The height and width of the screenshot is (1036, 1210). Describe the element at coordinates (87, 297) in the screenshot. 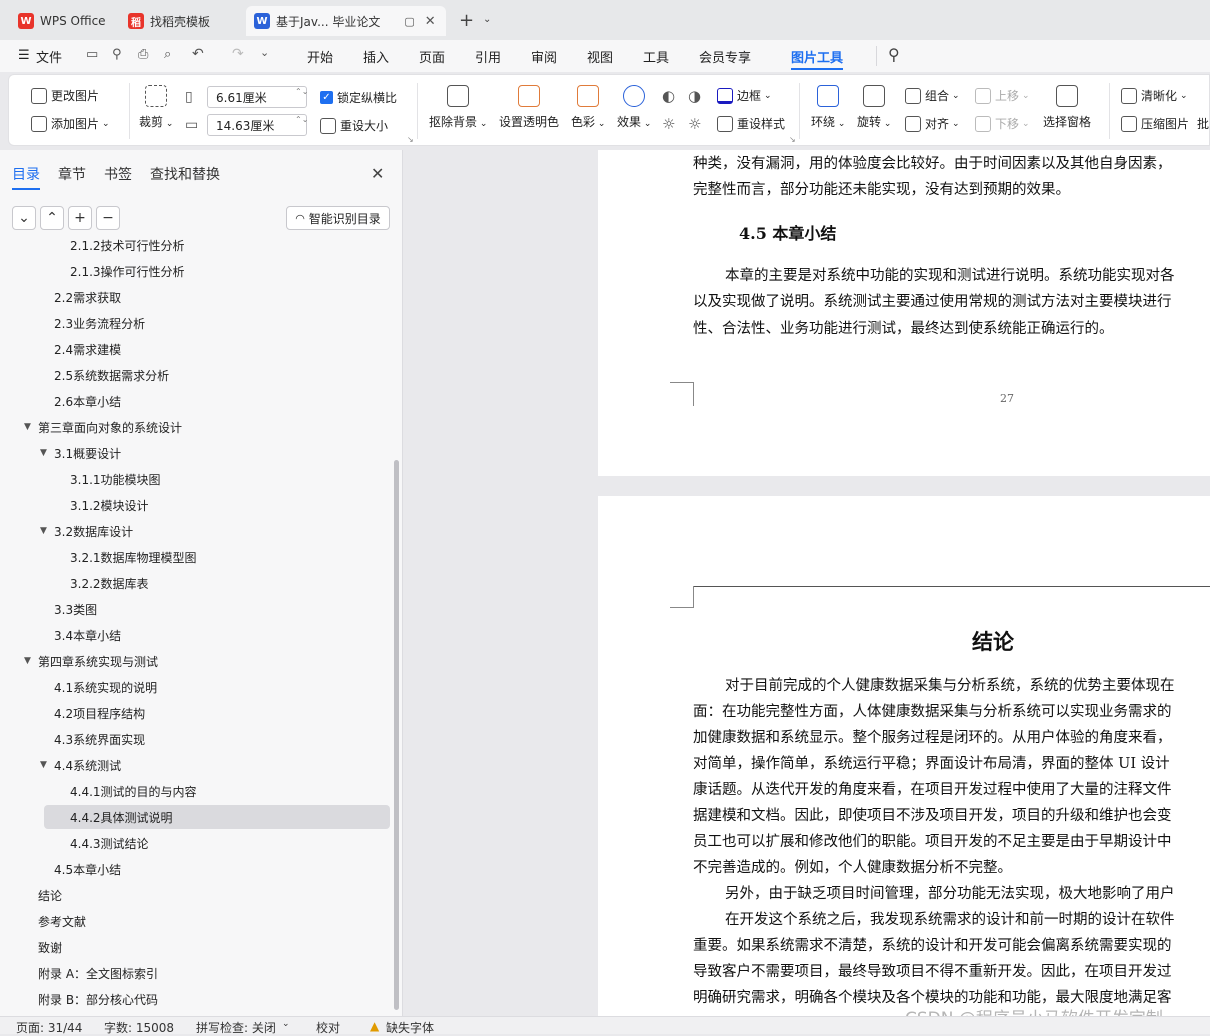

I see `toc-item: 2.2需求获取` at that location.